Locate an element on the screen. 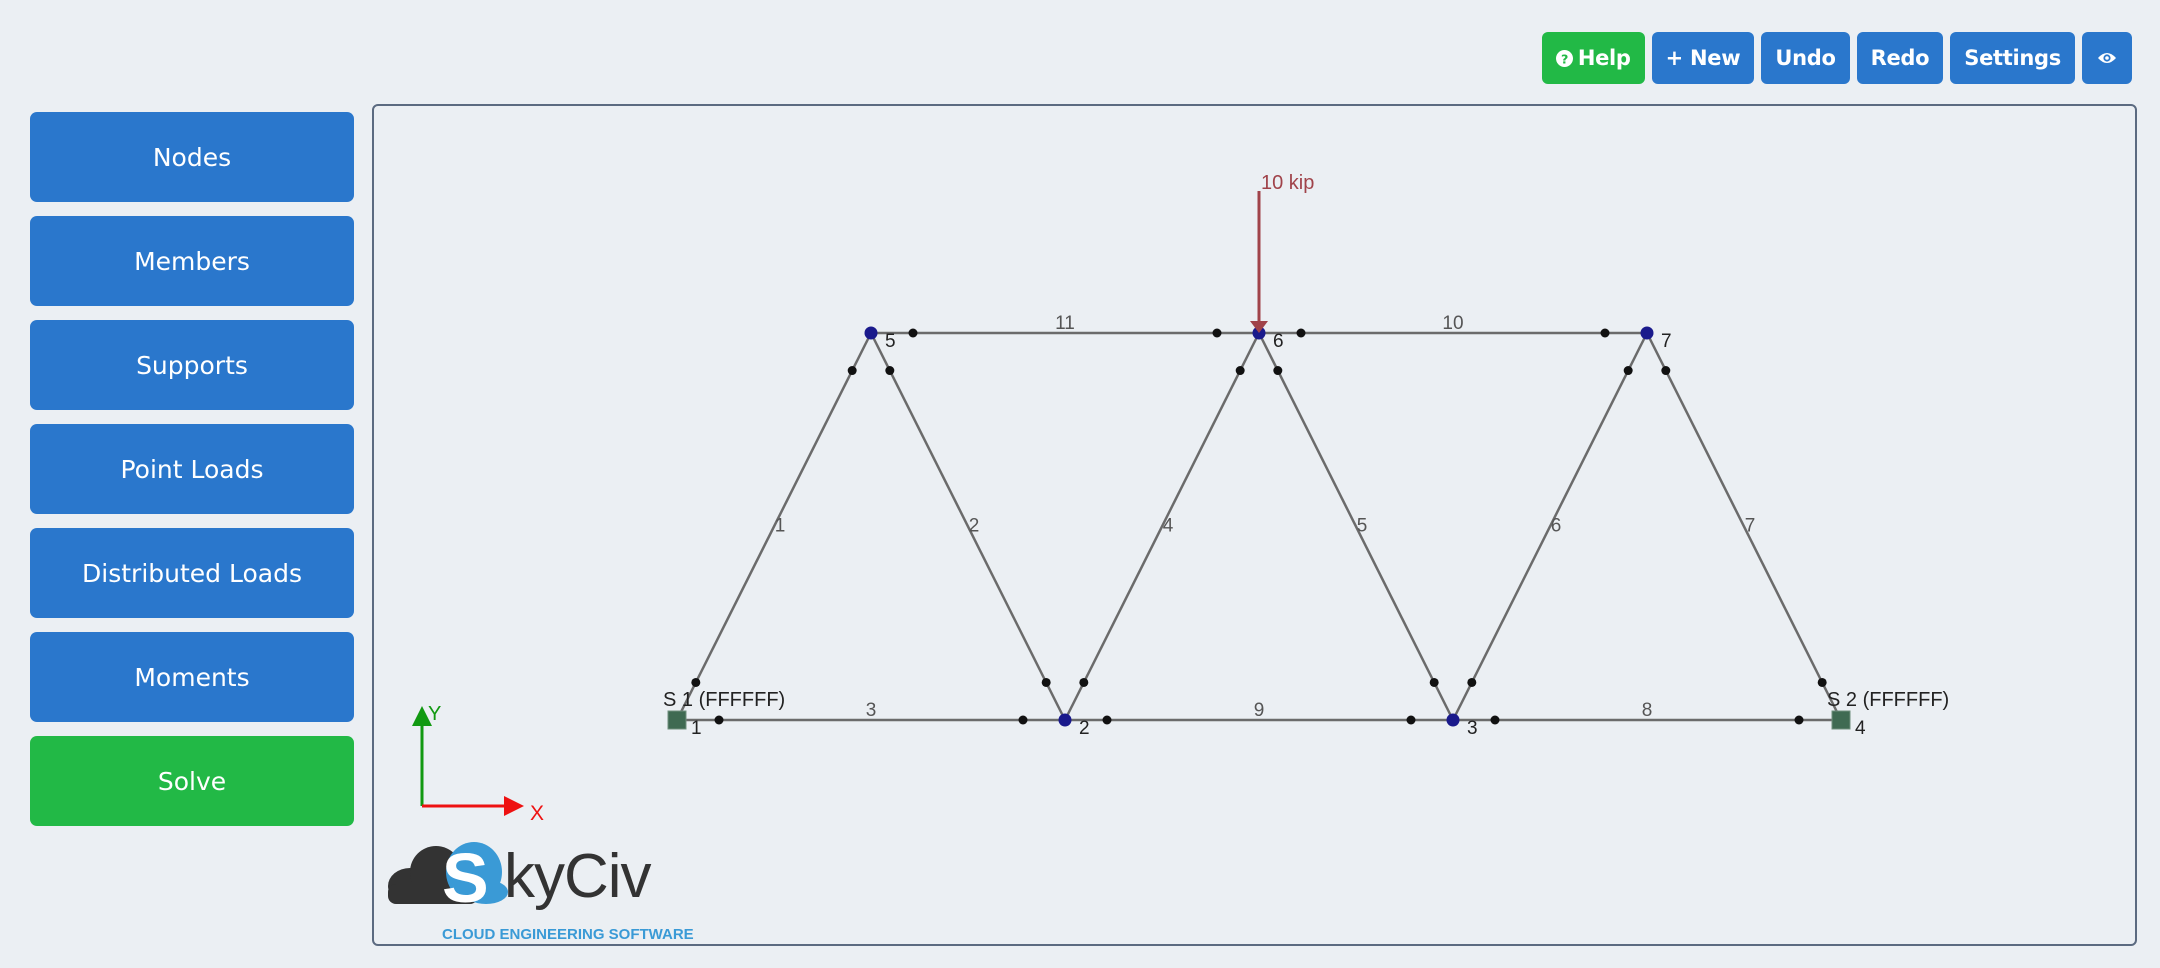  member-label: 9 is located at coordinates (1259, 710).